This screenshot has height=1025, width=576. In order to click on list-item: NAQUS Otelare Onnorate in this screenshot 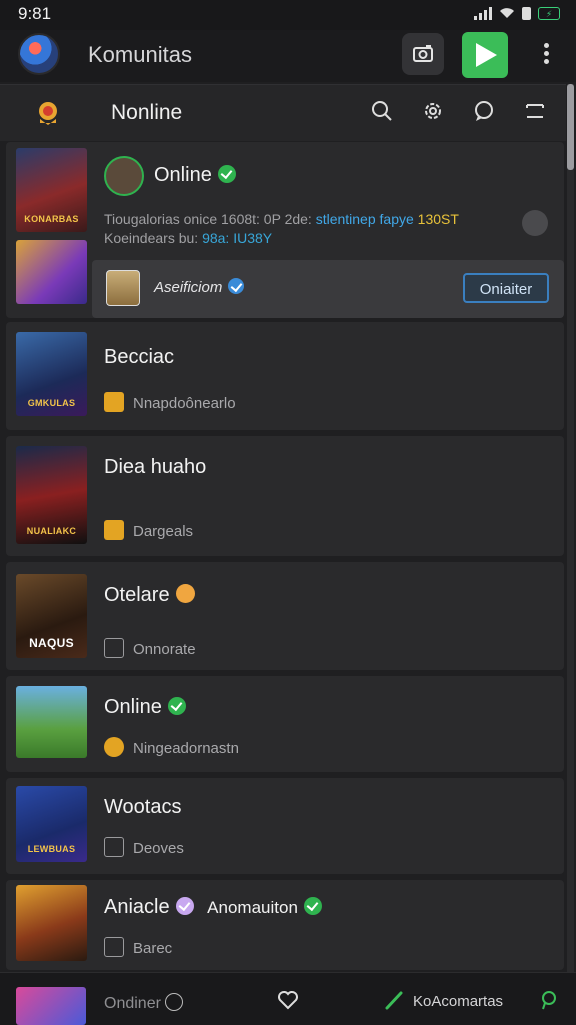, I will do `click(285, 616)`.